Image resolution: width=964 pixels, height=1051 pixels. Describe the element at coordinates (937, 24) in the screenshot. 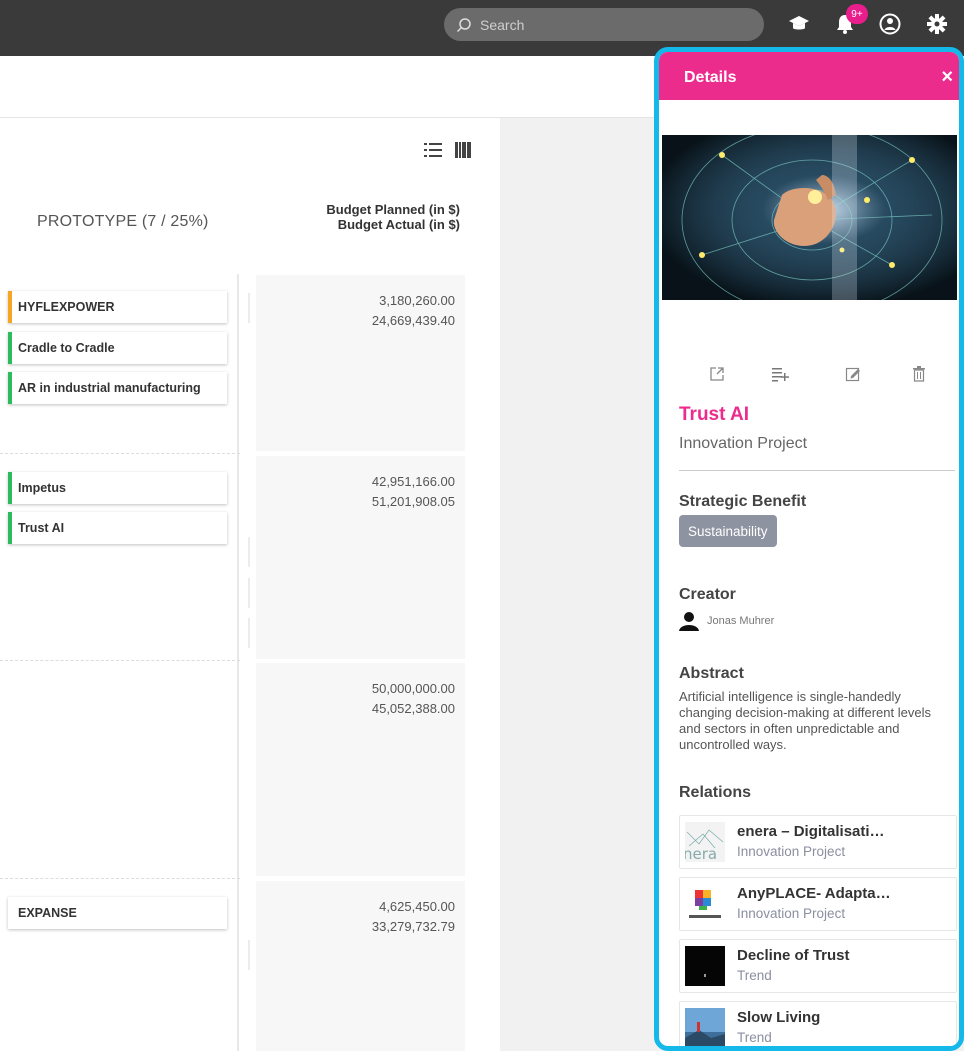

I see `gear-icon` at that location.